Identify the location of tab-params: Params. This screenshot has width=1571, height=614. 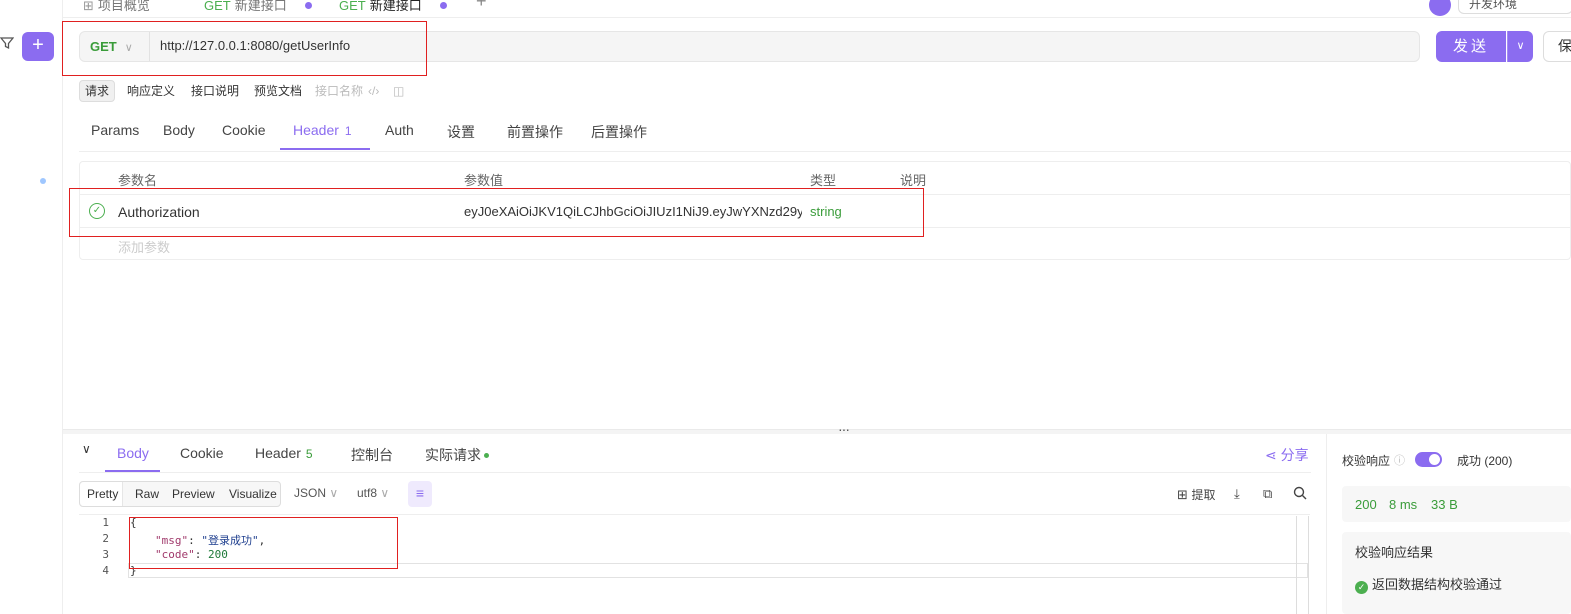
(115, 130).